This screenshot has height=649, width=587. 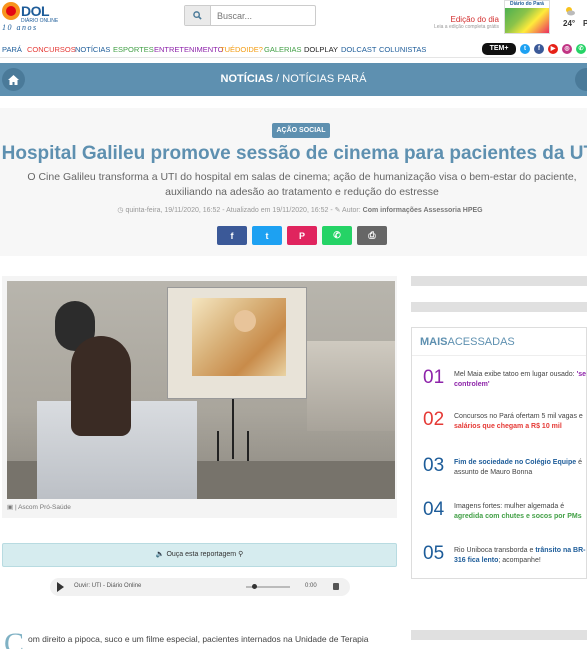 What do you see at coordinates (321, 49) in the screenshot?
I see `nav-item-dolplay: DOLPLAY` at bounding box center [321, 49].